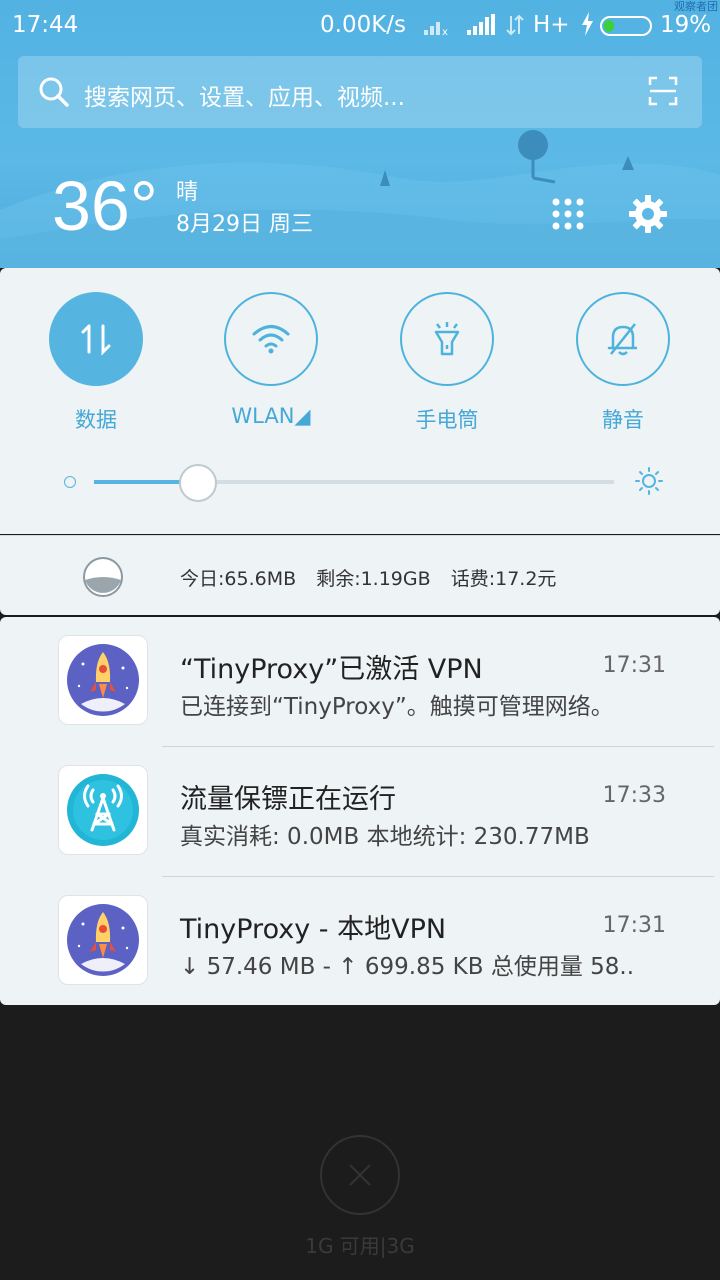 The height and width of the screenshot is (1280, 720). I want to click on bell-mute-icon, so click(622, 339).